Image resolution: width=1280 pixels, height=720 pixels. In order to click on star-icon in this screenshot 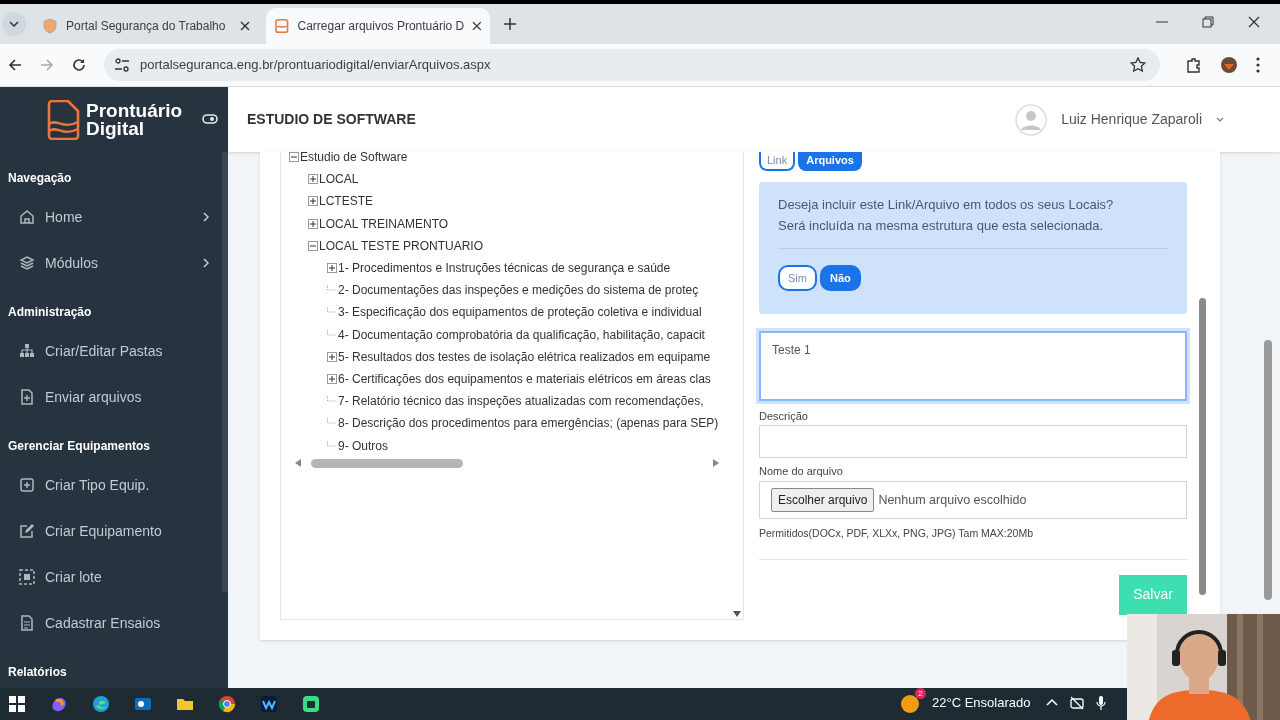, I will do `click(1138, 65)`.